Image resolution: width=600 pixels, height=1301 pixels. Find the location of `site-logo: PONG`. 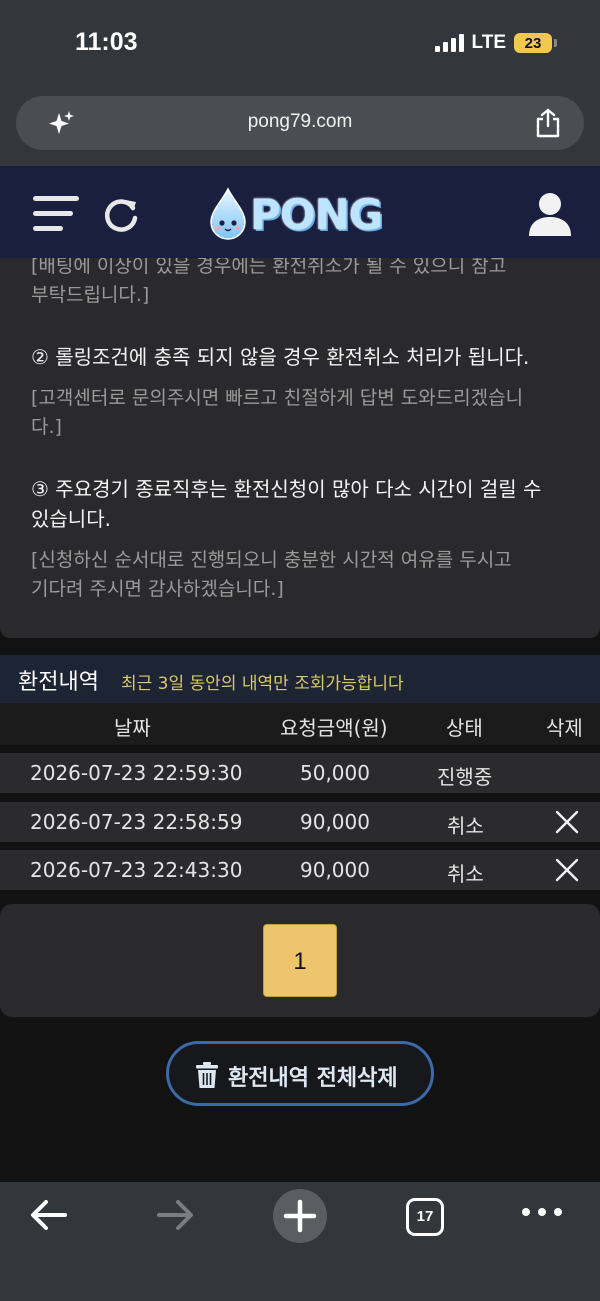

site-logo: PONG is located at coordinates (300, 214).